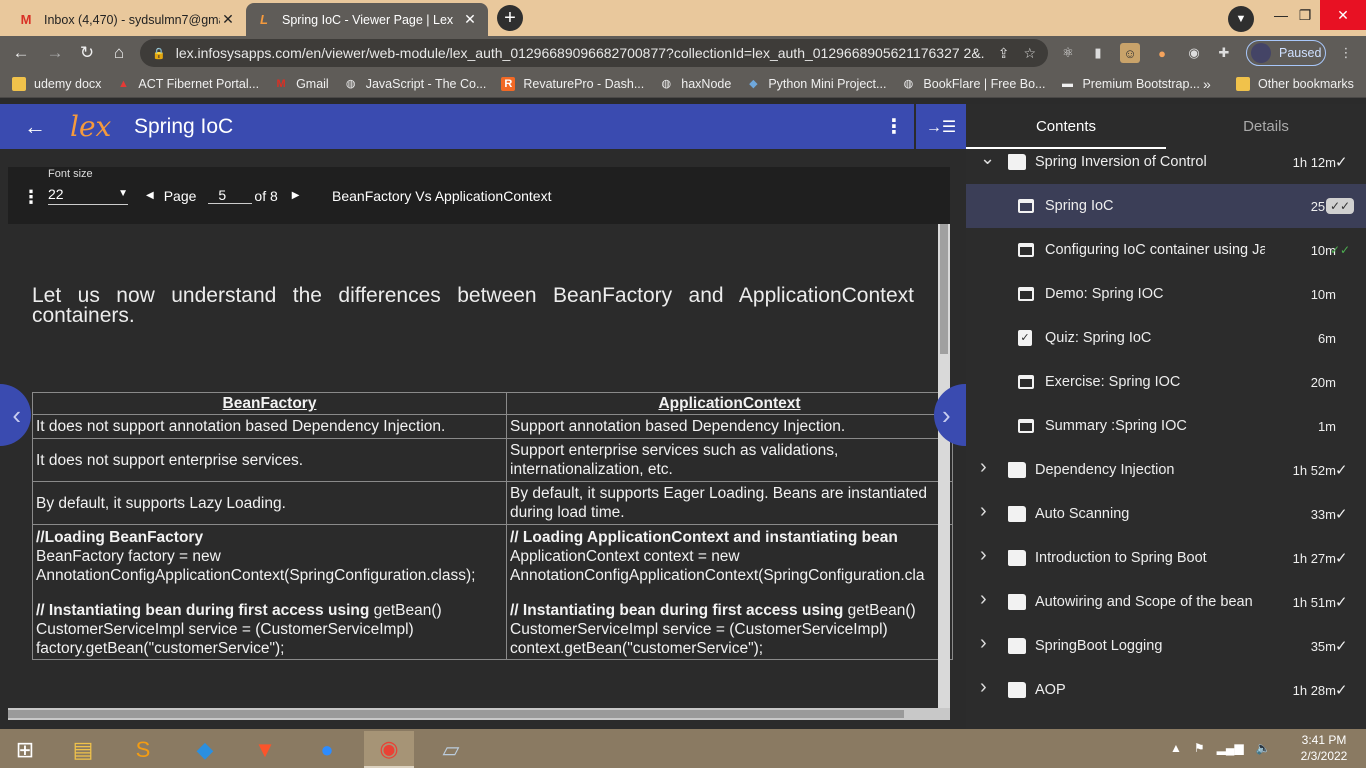 The image size is (1366, 768). Describe the element at coordinates (1286, 53) in the screenshot. I see `profile-button: Paused` at that location.